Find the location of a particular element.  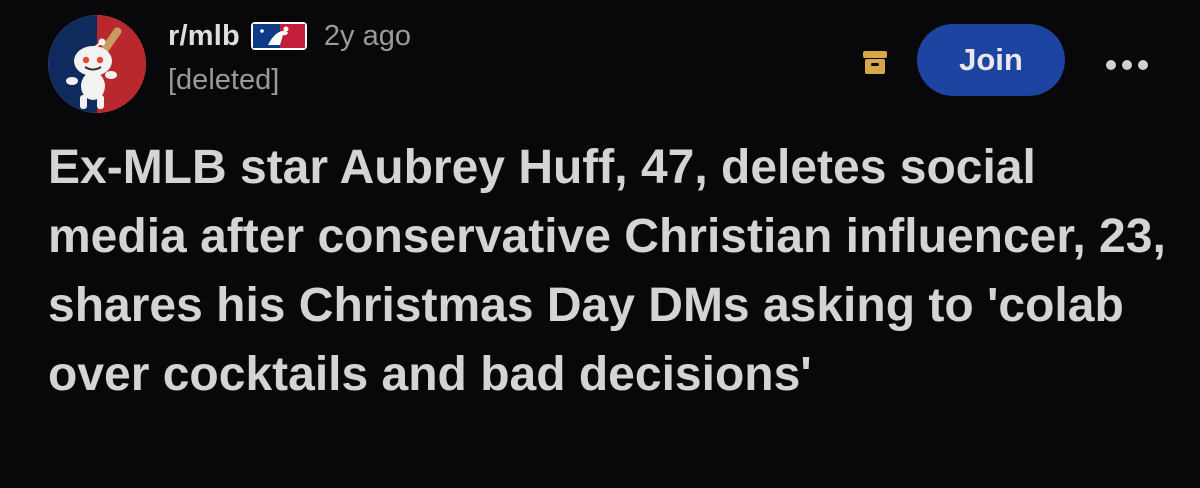

mlb-logo-flair-icon is located at coordinates (279, 36).